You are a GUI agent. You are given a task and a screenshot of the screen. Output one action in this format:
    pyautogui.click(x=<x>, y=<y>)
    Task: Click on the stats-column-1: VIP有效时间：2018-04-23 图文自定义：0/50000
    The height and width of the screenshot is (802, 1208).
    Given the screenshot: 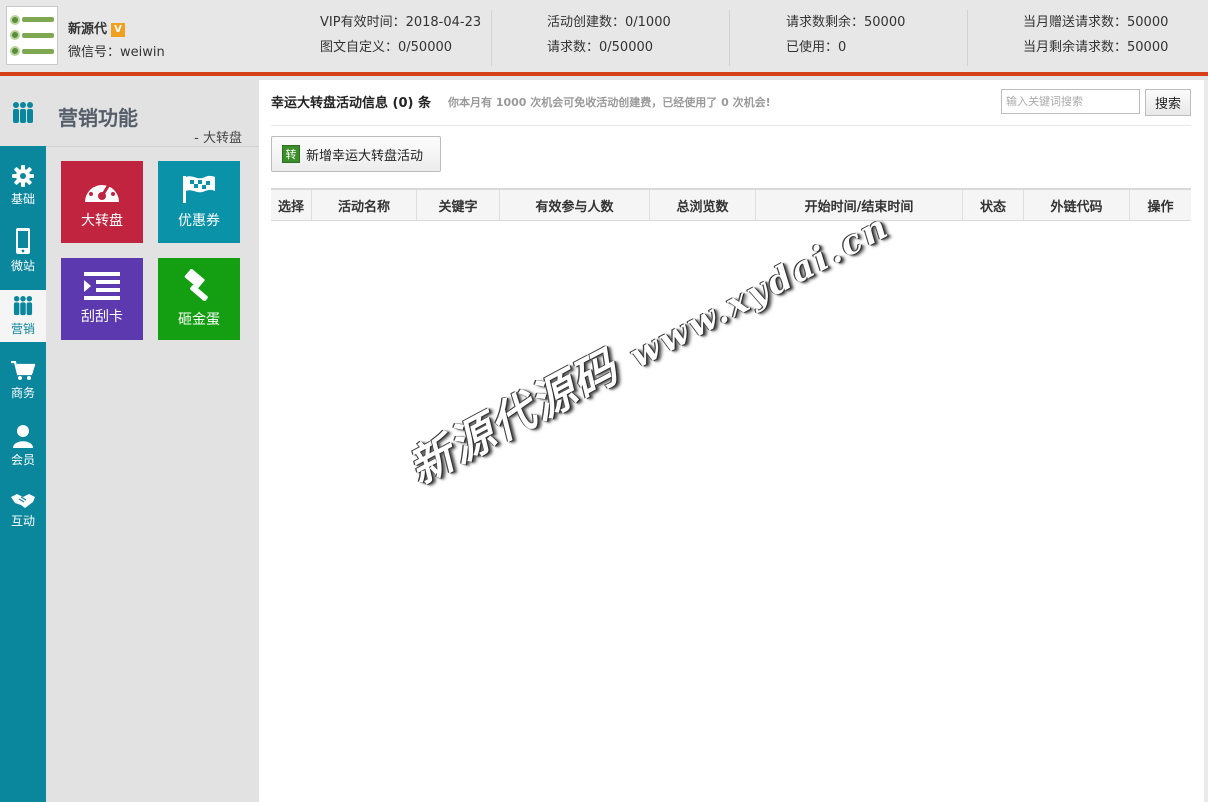 What is the action you would take?
    pyautogui.click(x=405, y=38)
    